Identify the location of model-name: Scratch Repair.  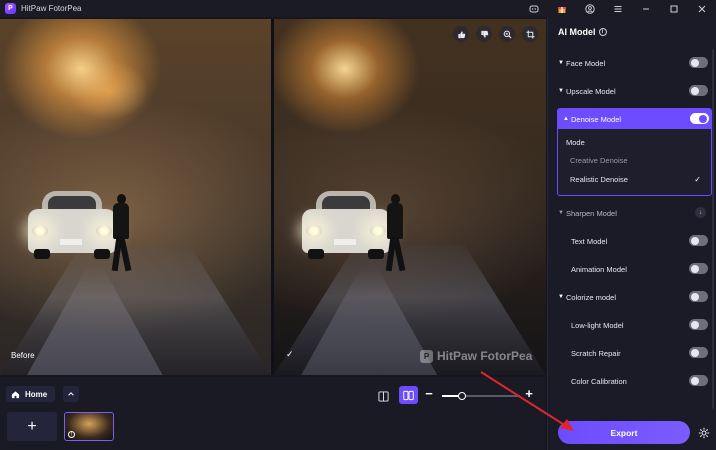
(596, 353).